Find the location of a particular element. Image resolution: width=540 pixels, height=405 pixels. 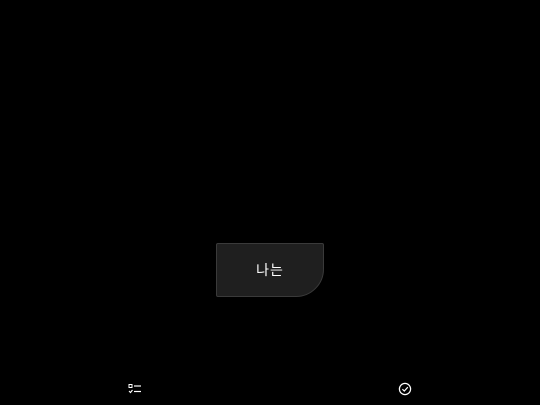

word-tile: 나는 is located at coordinates (270, 270).